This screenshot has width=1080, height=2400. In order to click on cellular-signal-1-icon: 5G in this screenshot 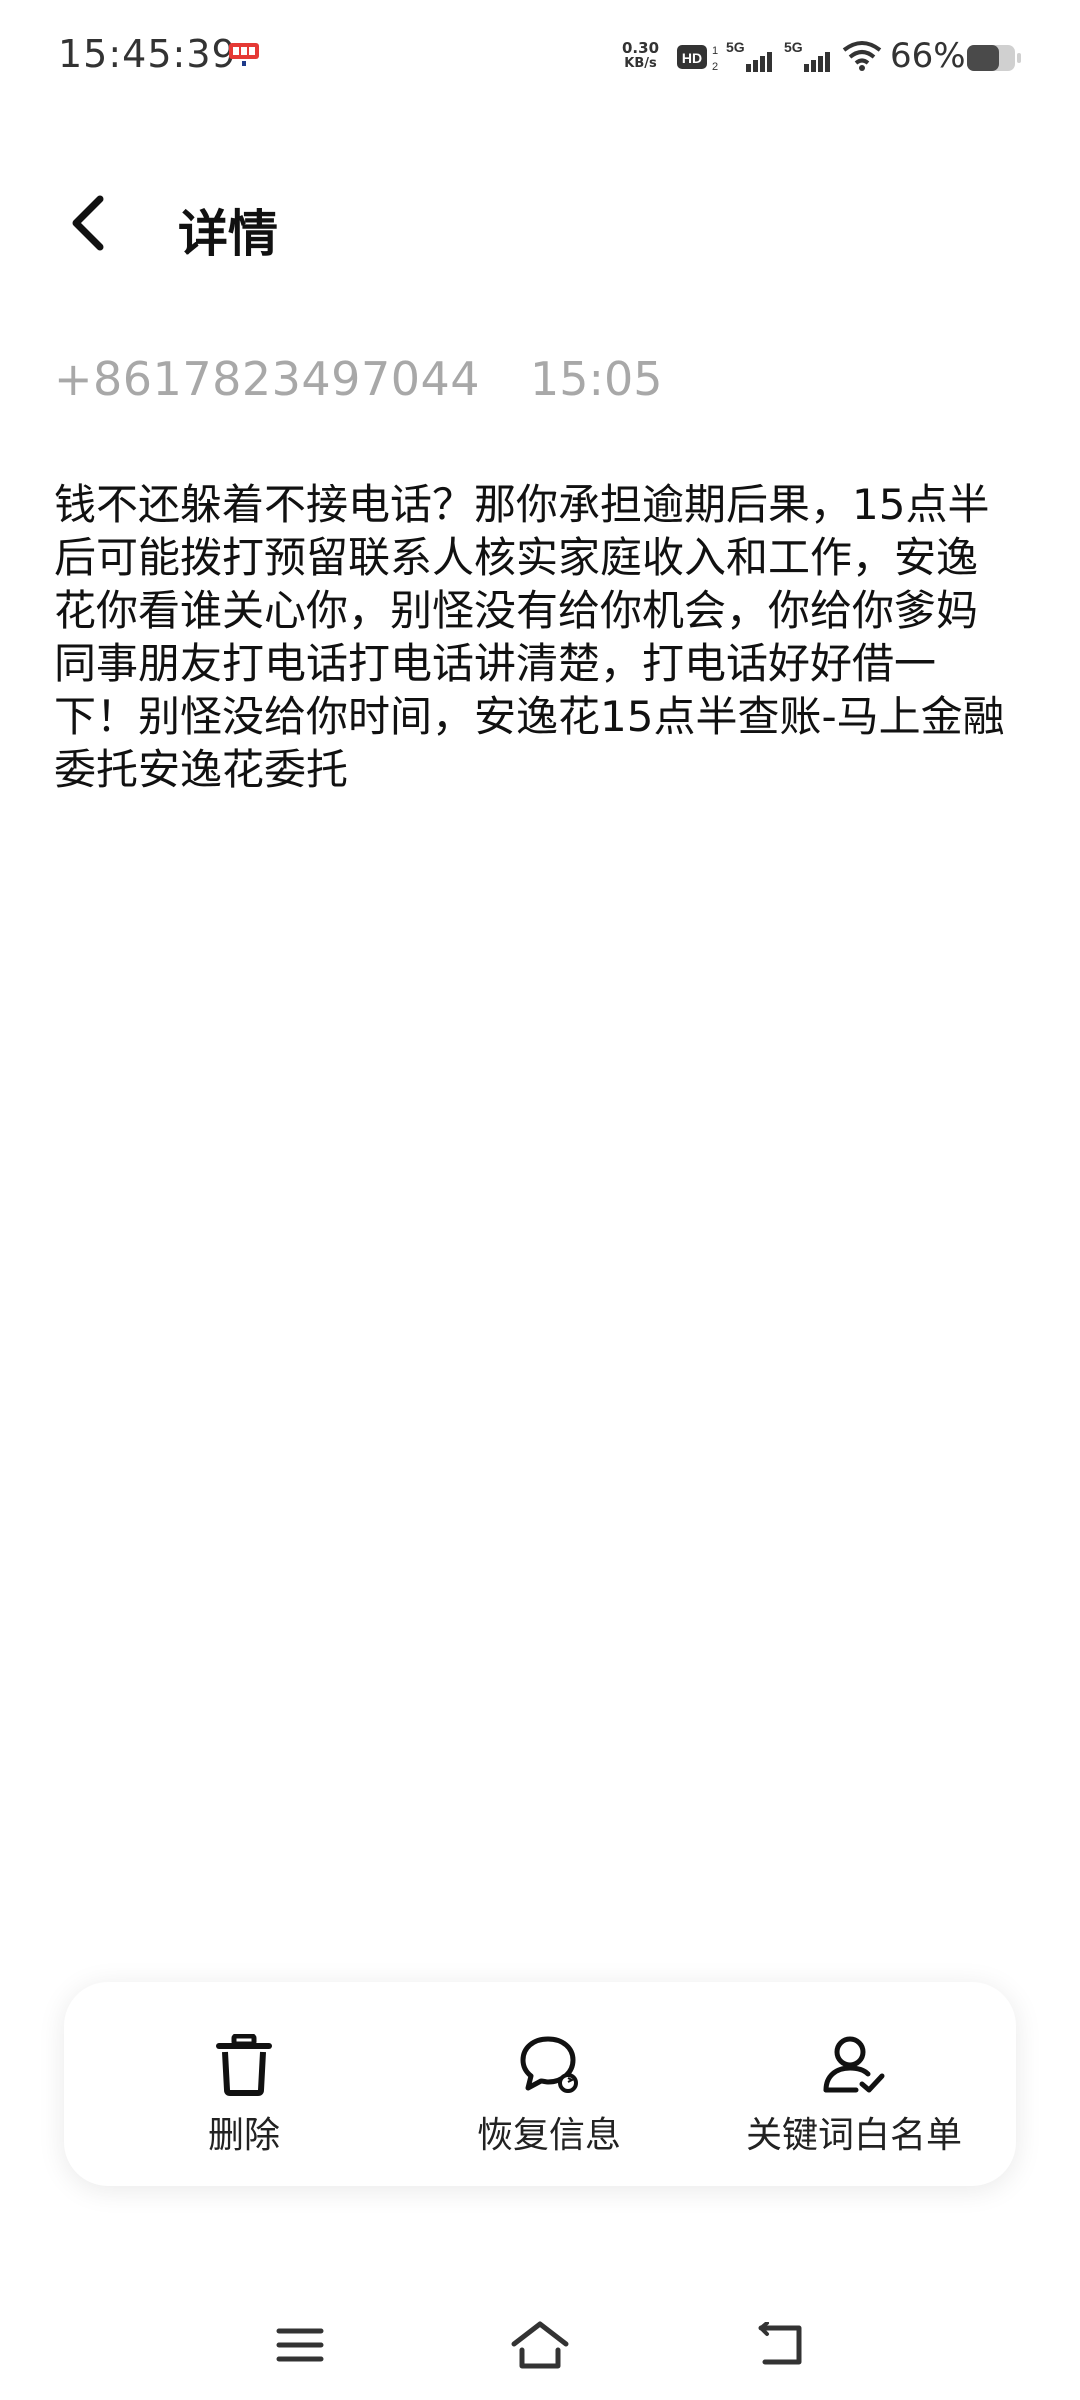, I will do `click(751, 58)`.